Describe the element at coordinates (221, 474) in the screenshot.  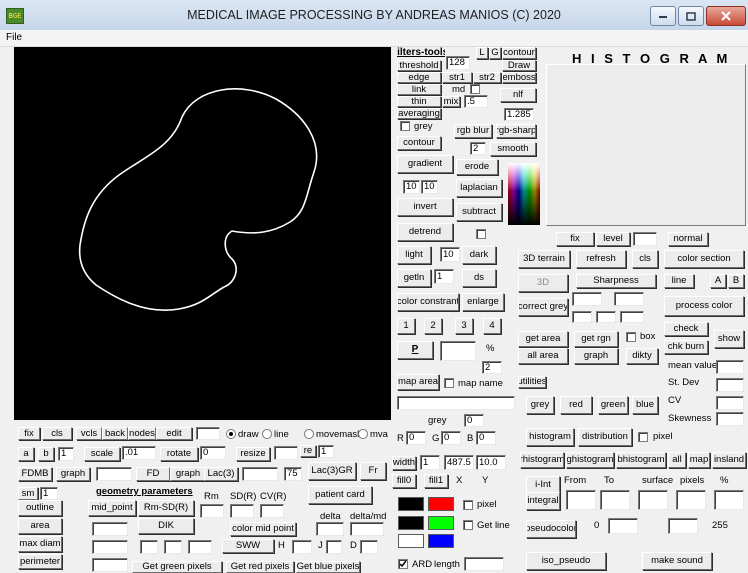
I see `lac3-button: Lac(3)` at that location.